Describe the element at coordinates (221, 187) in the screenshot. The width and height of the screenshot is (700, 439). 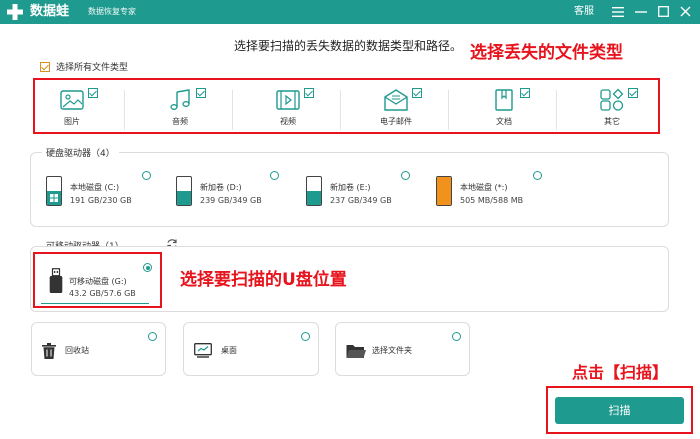
I see `drive-name: 新加卷 (D:)` at that location.